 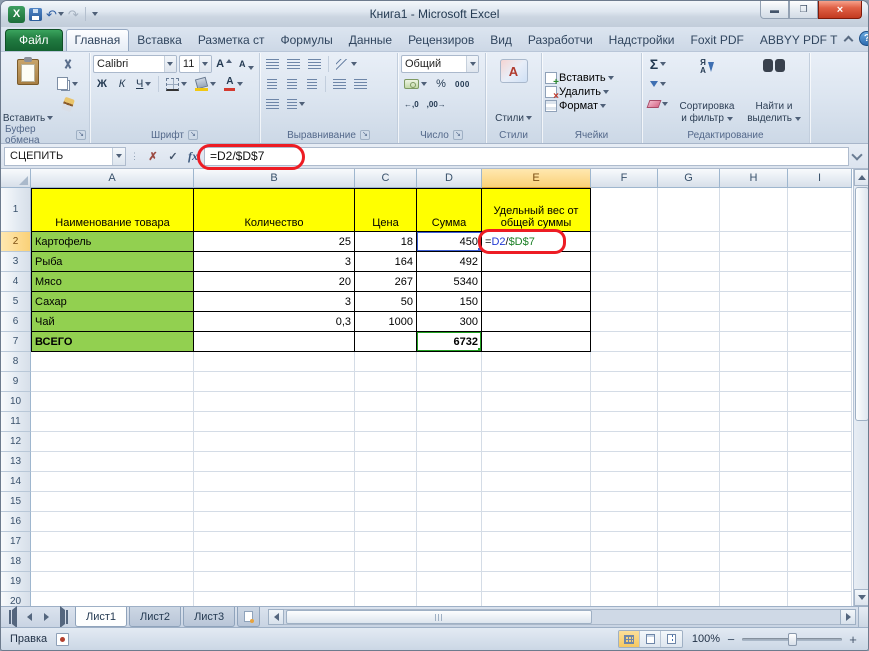 What do you see at coordinates (536, 262) in the screenshot?
I see `cell-E3` at bounding box center [536, 262].